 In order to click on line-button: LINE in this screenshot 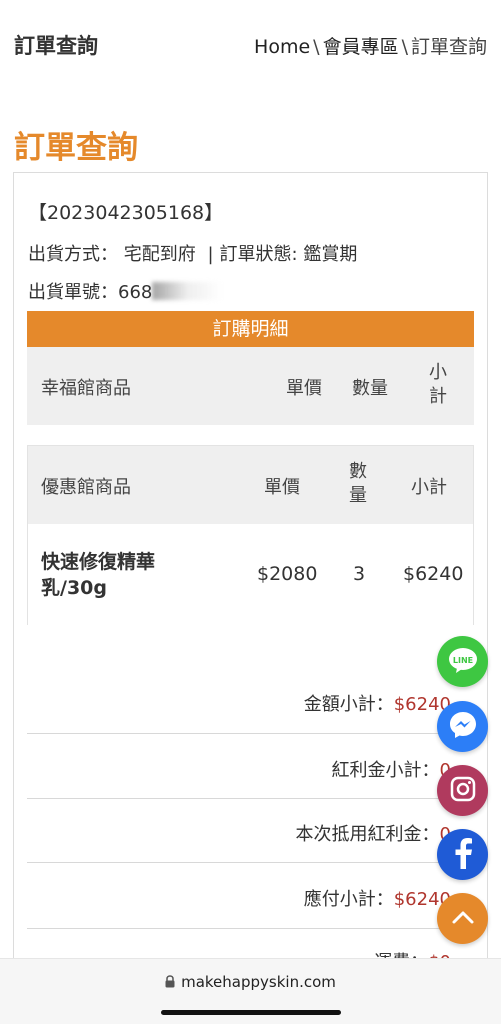, I will do `click(462, 661)`.